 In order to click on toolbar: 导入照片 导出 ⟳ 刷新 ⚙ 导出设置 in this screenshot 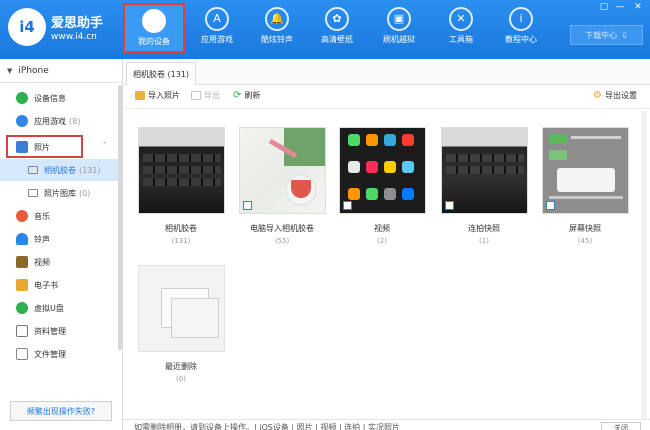, I will do `click(386, 97)`.